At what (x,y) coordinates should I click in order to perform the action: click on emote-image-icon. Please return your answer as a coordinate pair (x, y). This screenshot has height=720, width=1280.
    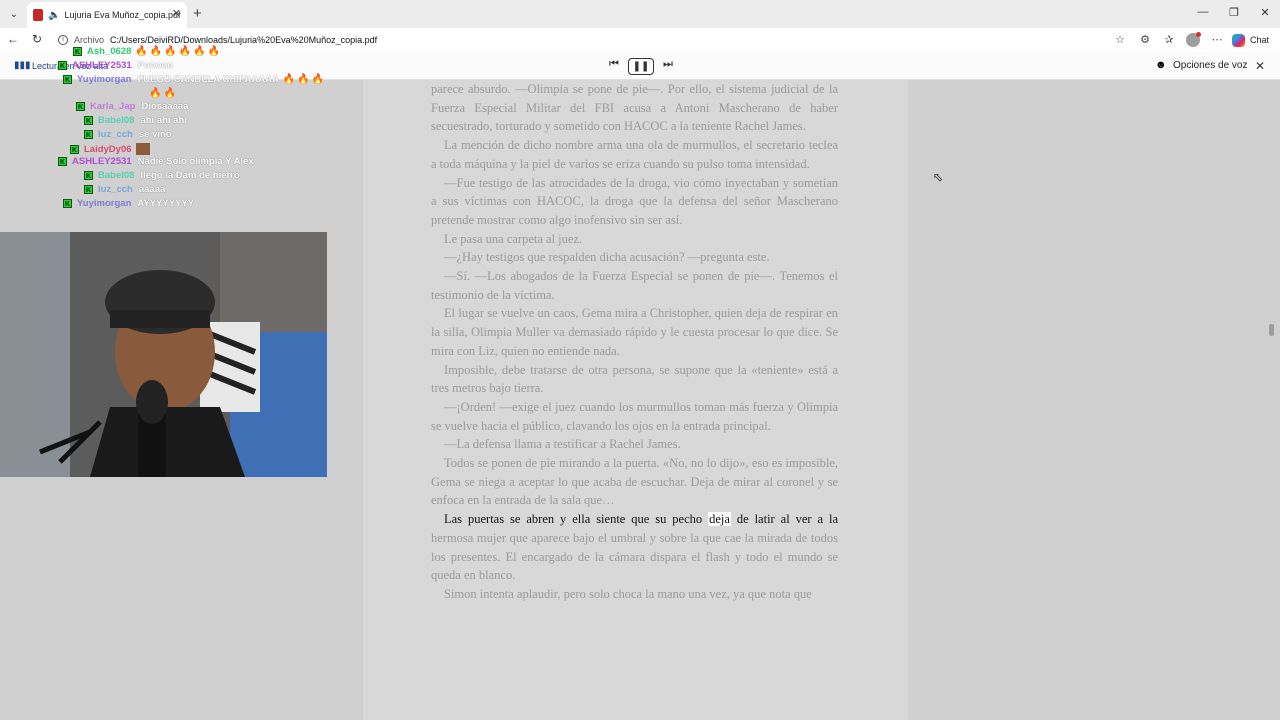
    Looking at the image, I should click on (142, 149).